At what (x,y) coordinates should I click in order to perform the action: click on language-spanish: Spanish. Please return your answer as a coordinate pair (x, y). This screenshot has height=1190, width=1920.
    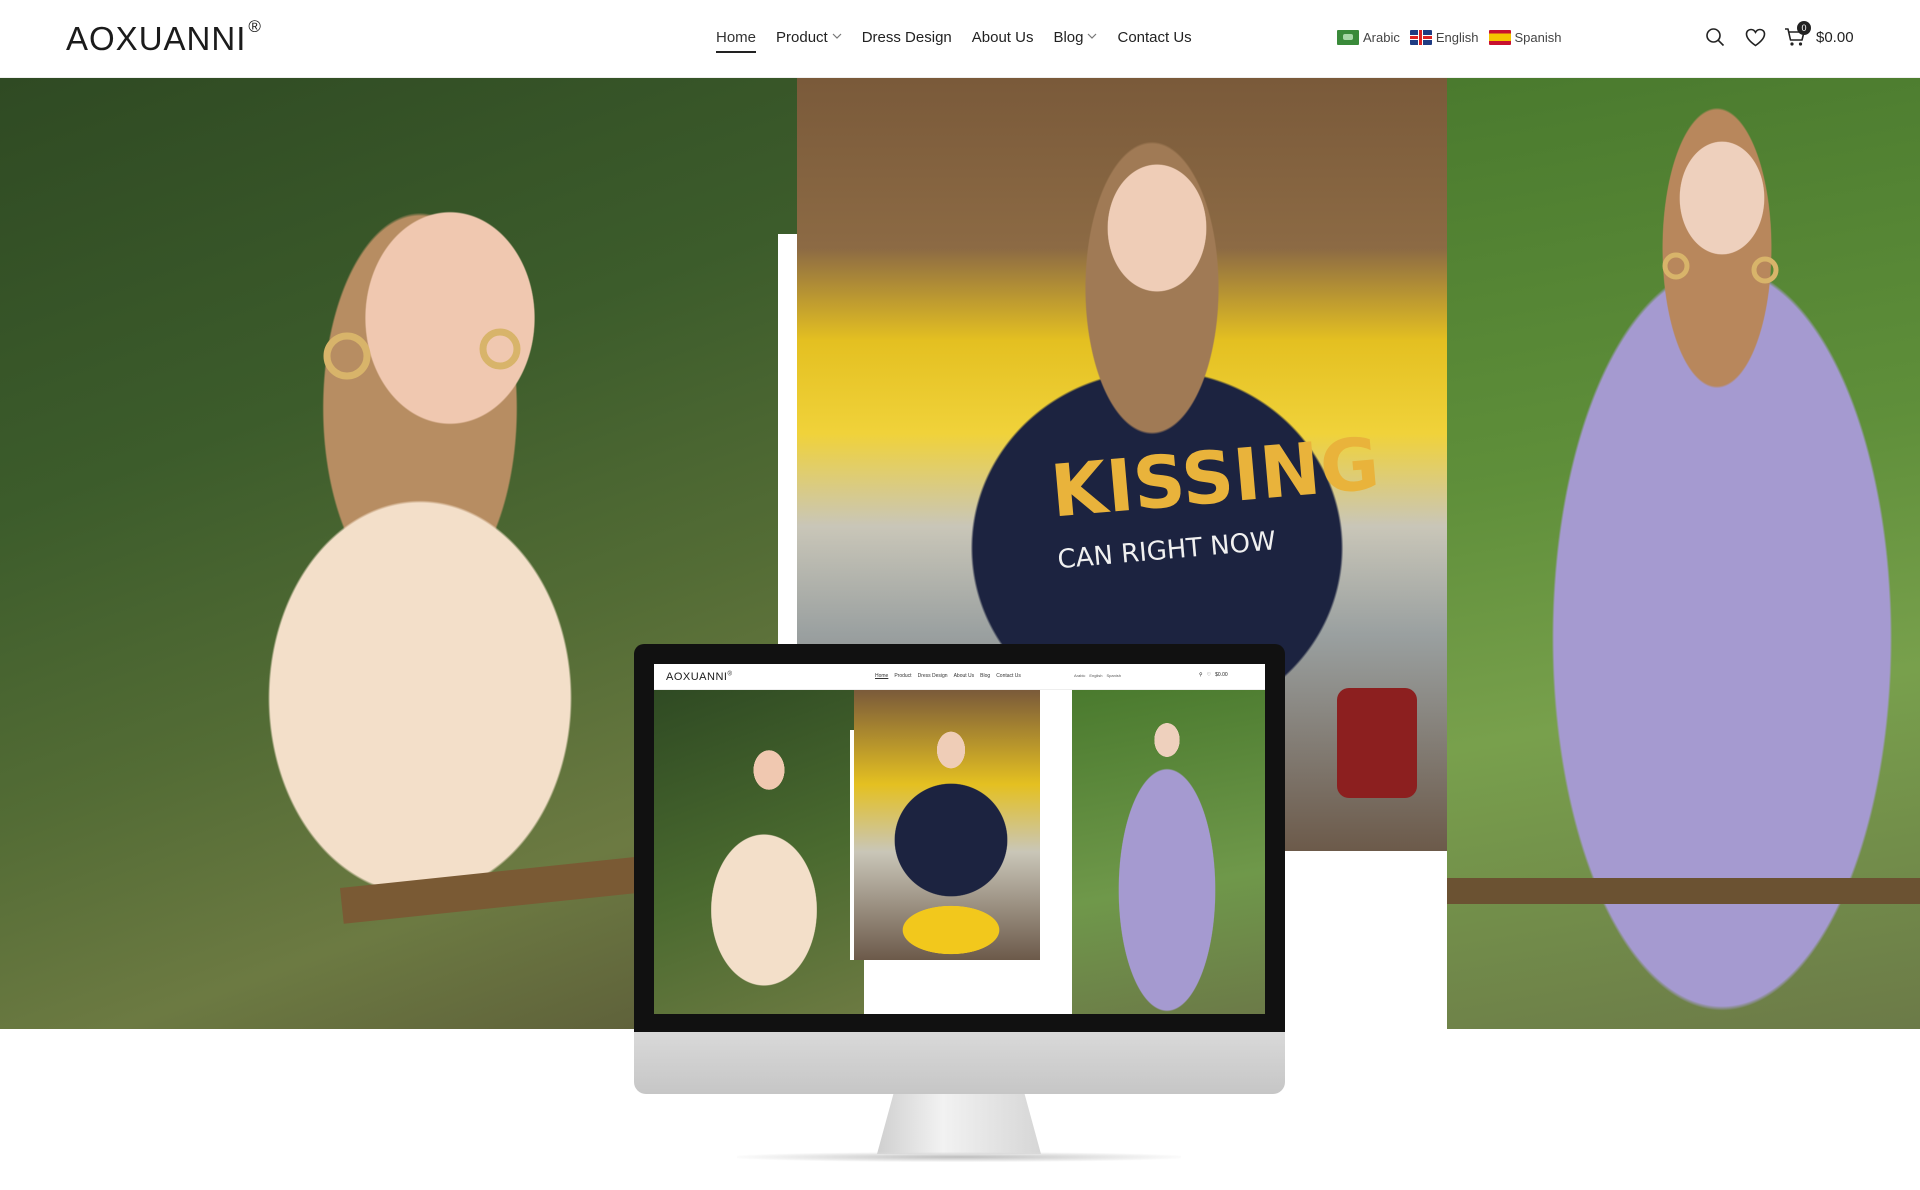
    Looking at the image, I should click on (1525, 37).